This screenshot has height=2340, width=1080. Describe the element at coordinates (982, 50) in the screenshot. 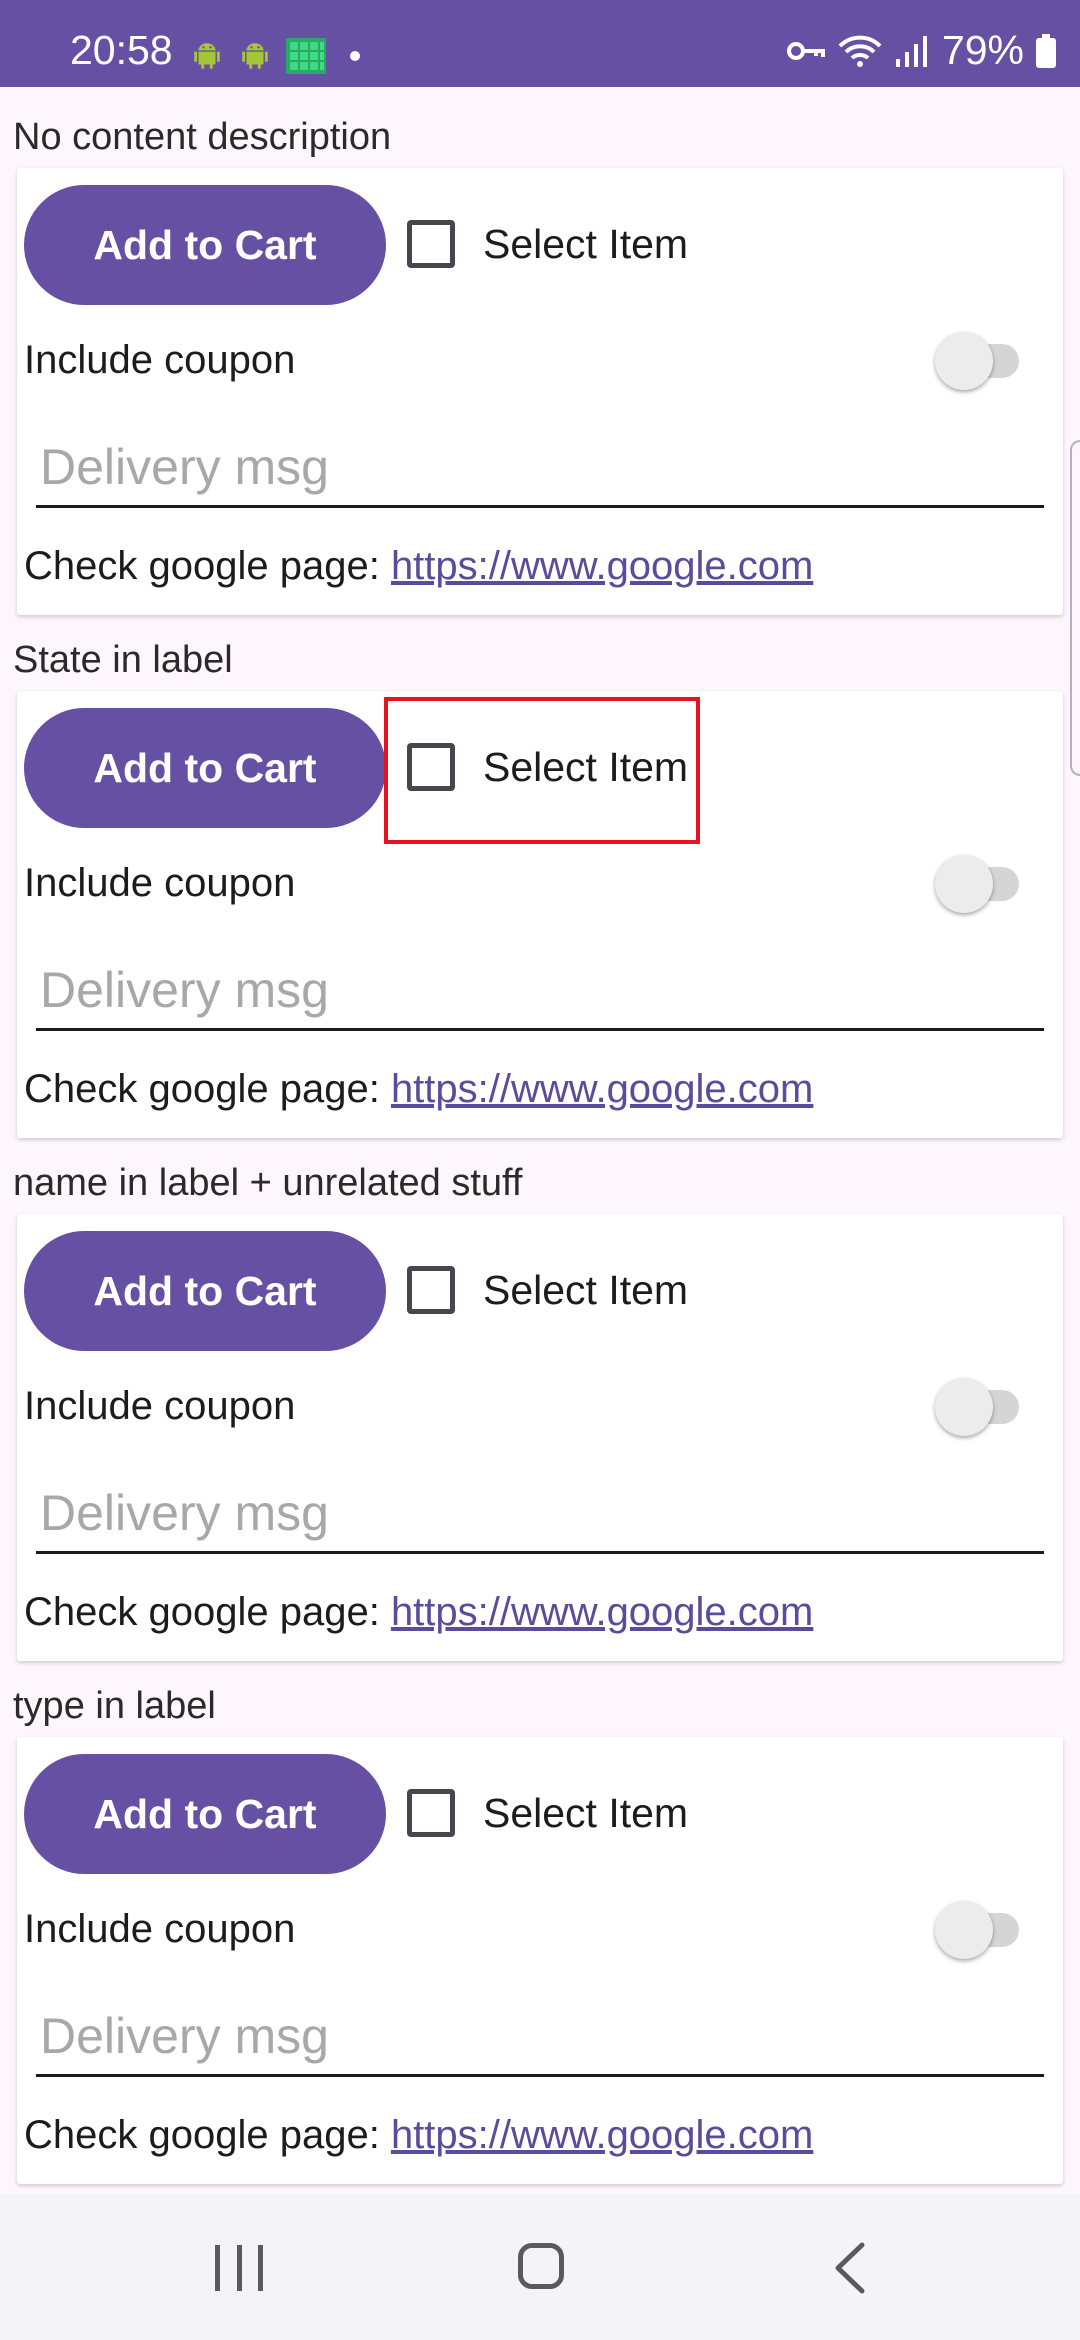

I see `battery-percent: 79%` at that location.